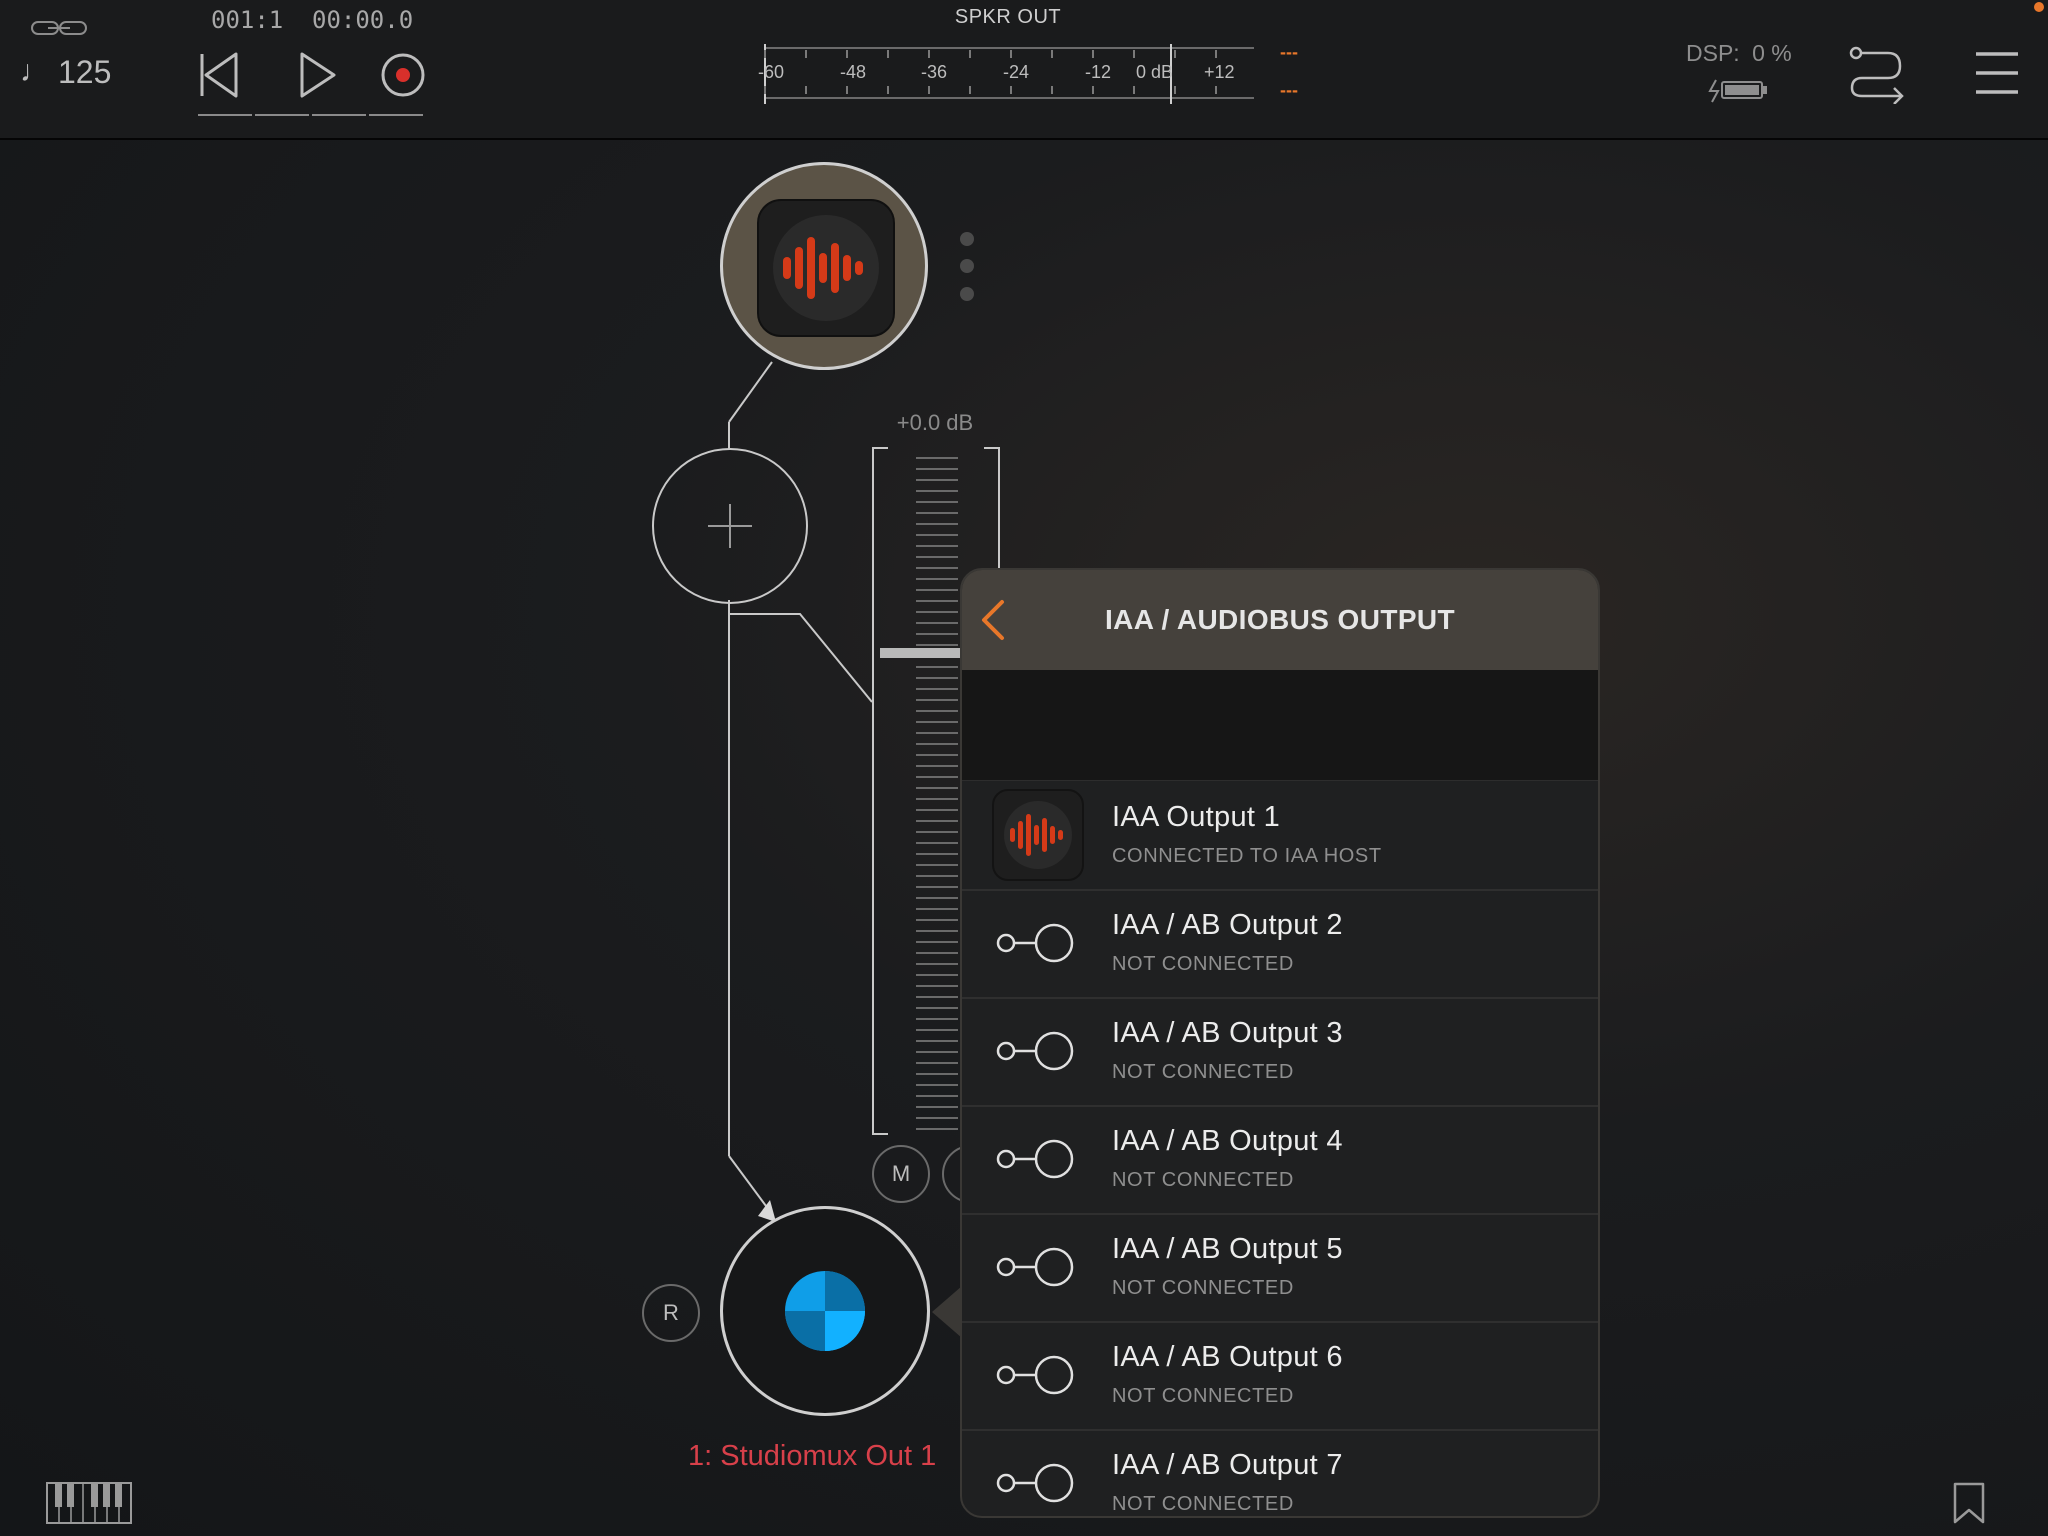 Image resolution: width=2048 pixels, height=1536 pixels. What do you see at coordinates (1098, 72) in the screenshot?
I see `meter-tick-label: -12` at bounding box center [1098, 72].